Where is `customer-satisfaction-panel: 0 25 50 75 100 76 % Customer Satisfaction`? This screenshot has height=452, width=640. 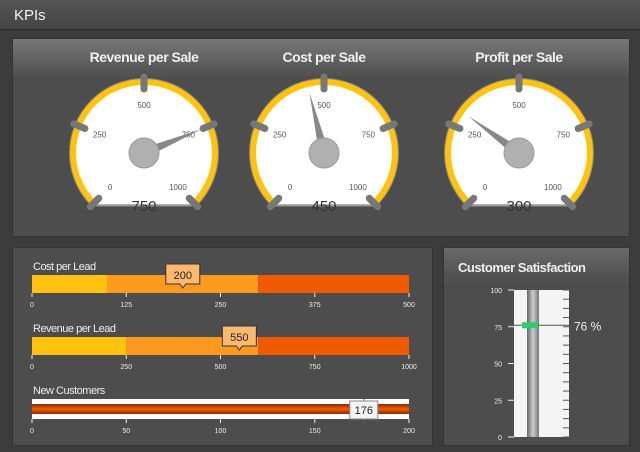 customer-satisfaction-panel: 0 25 50 75 100 76 % Customer Satisfaction is located at coordinates (536, 346).